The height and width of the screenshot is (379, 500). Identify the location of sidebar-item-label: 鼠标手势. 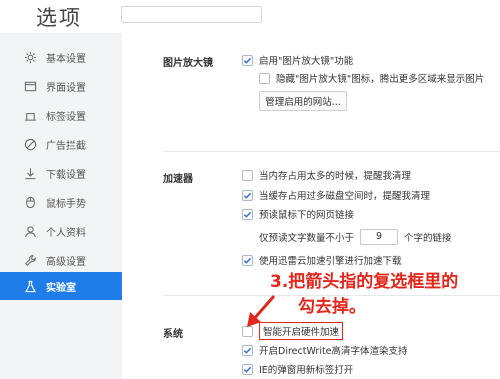
(66, 204).